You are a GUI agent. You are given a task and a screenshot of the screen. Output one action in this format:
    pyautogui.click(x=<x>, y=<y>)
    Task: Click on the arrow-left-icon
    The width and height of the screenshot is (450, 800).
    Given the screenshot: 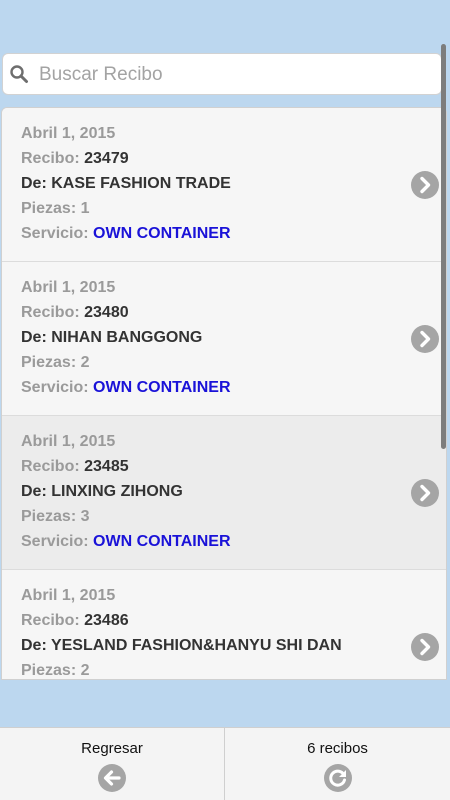 What is the action you would take?
    pyautogui.click(x=112, y=778)
    